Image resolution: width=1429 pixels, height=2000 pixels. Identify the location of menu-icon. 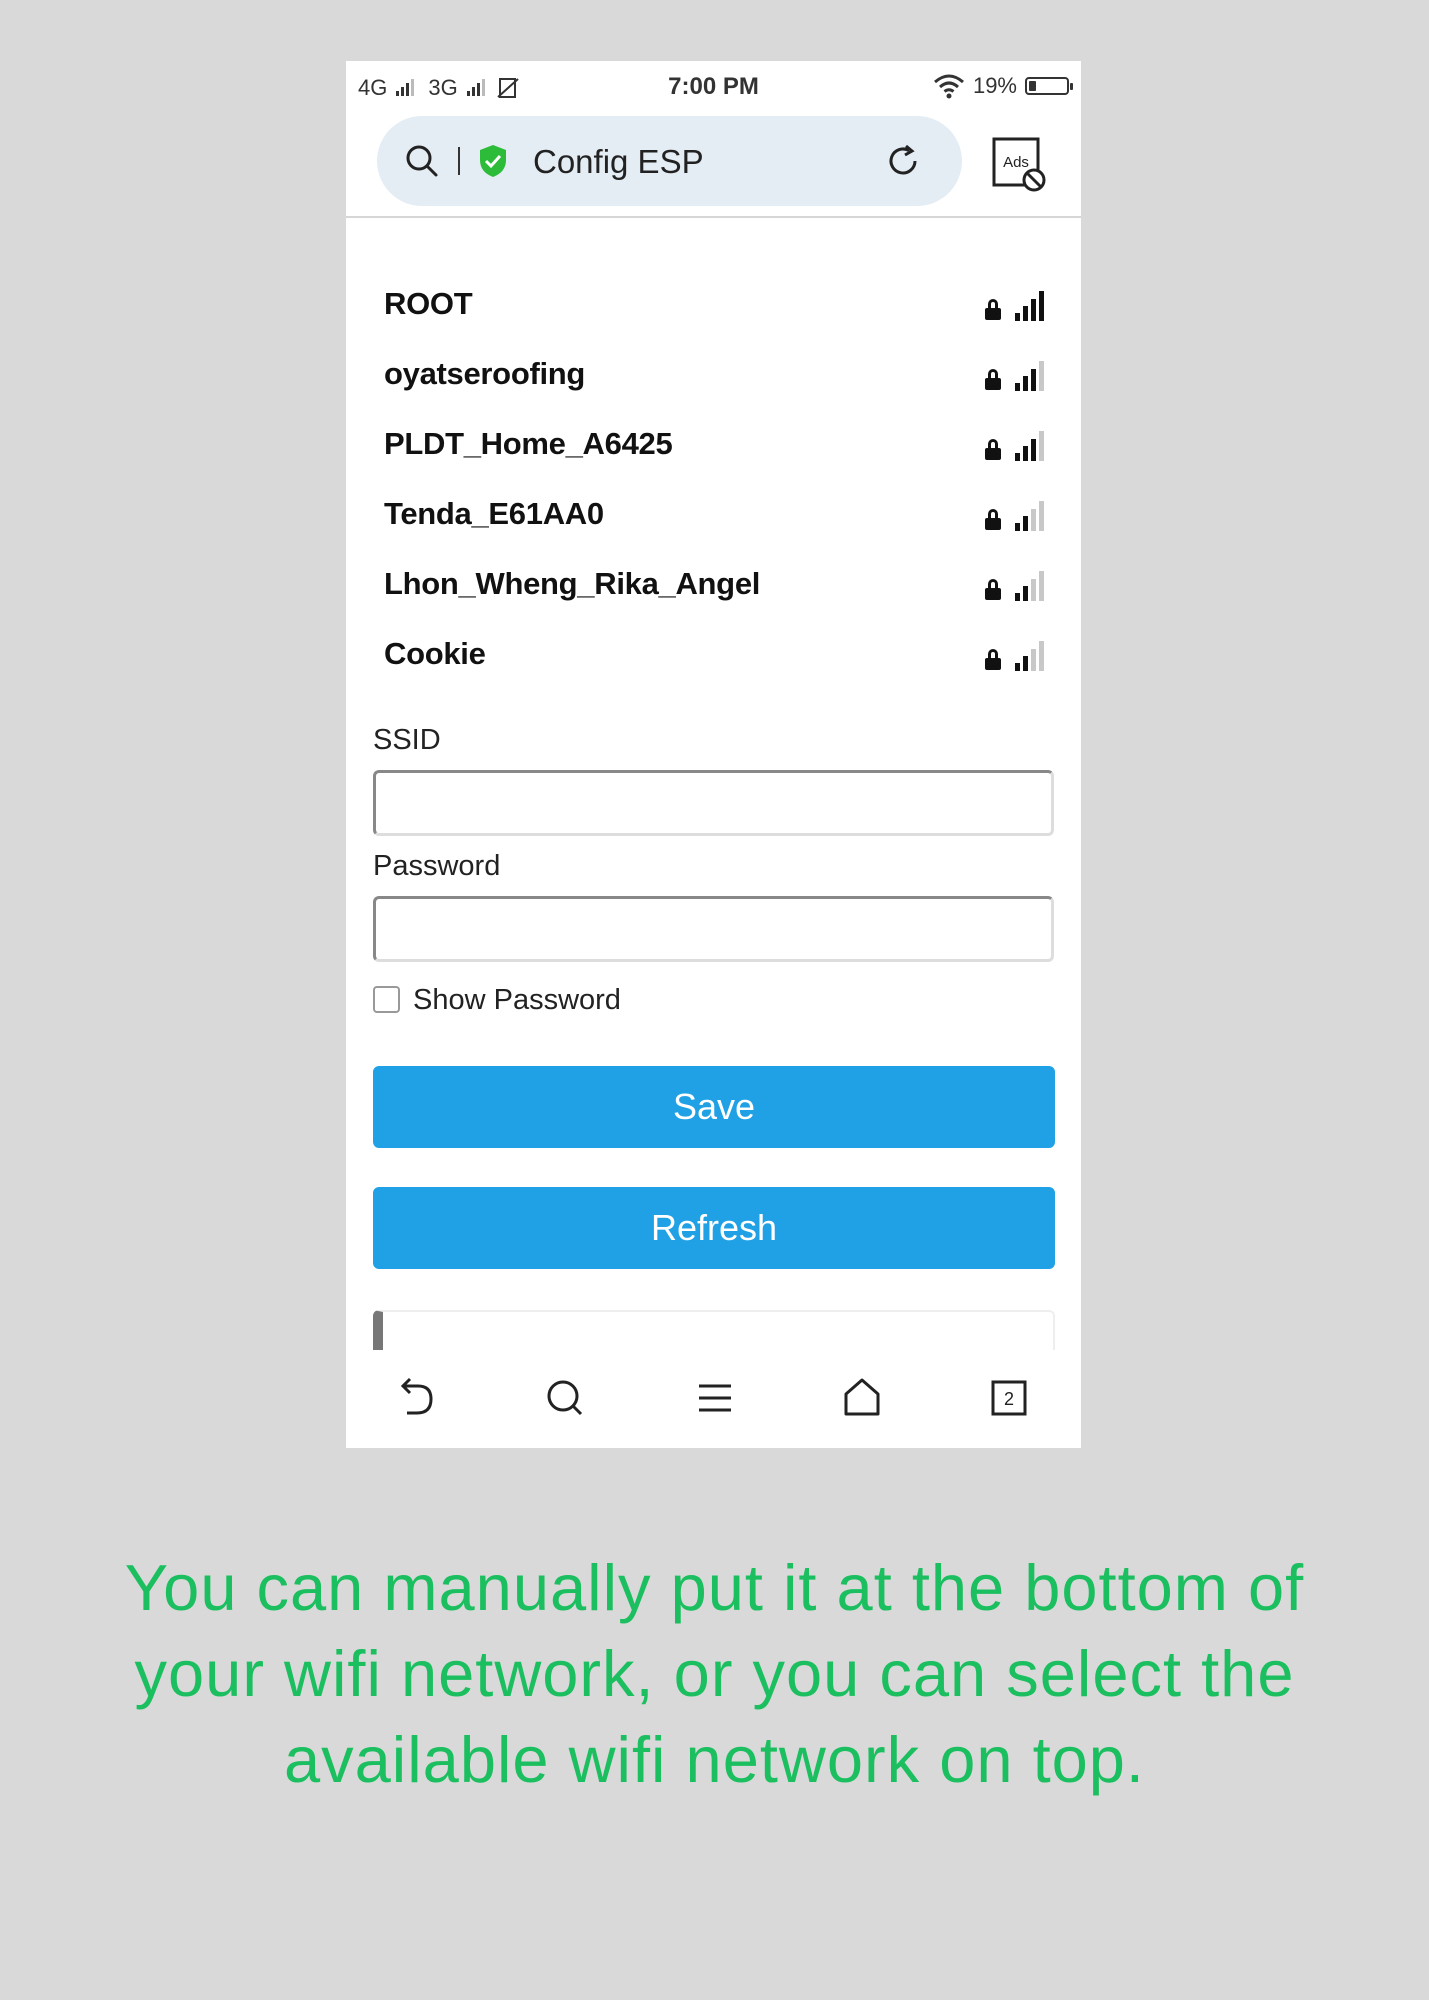
(715, 1398).